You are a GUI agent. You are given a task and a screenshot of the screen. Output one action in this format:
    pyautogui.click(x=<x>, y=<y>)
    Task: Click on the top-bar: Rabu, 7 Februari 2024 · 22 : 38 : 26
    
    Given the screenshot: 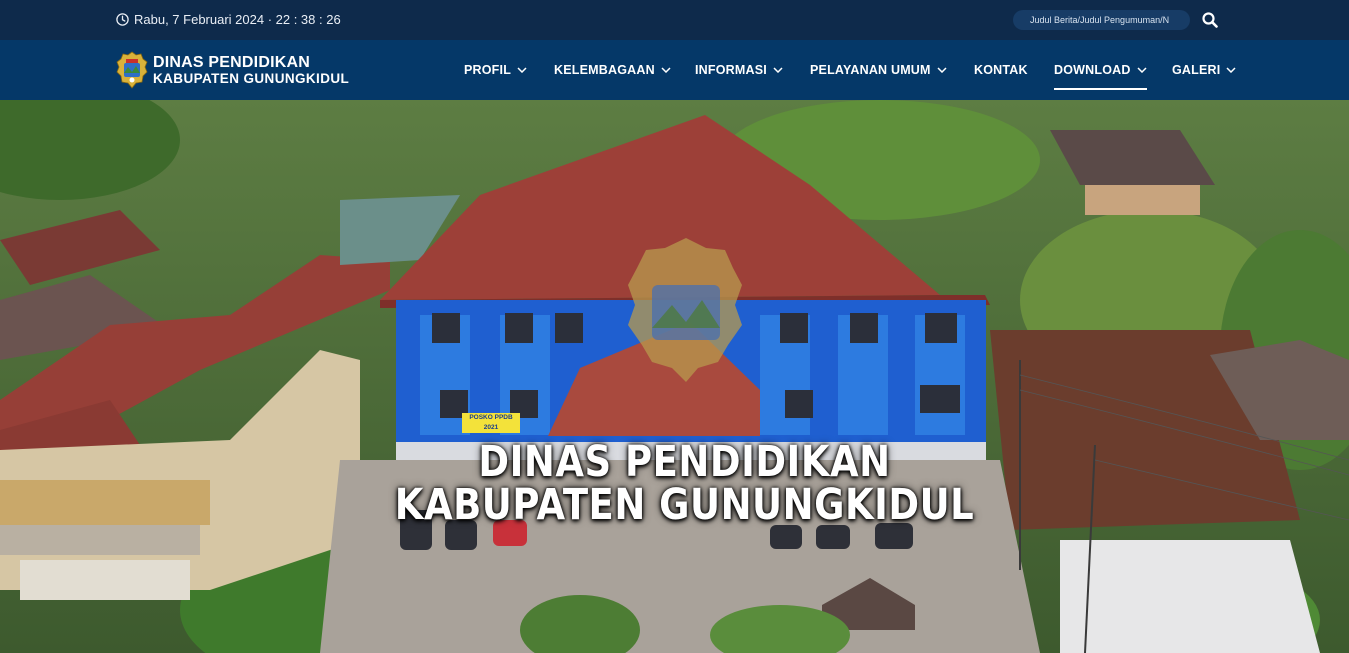 What is the action you would take?
    pyautogui.click(x=674, y=20)
    